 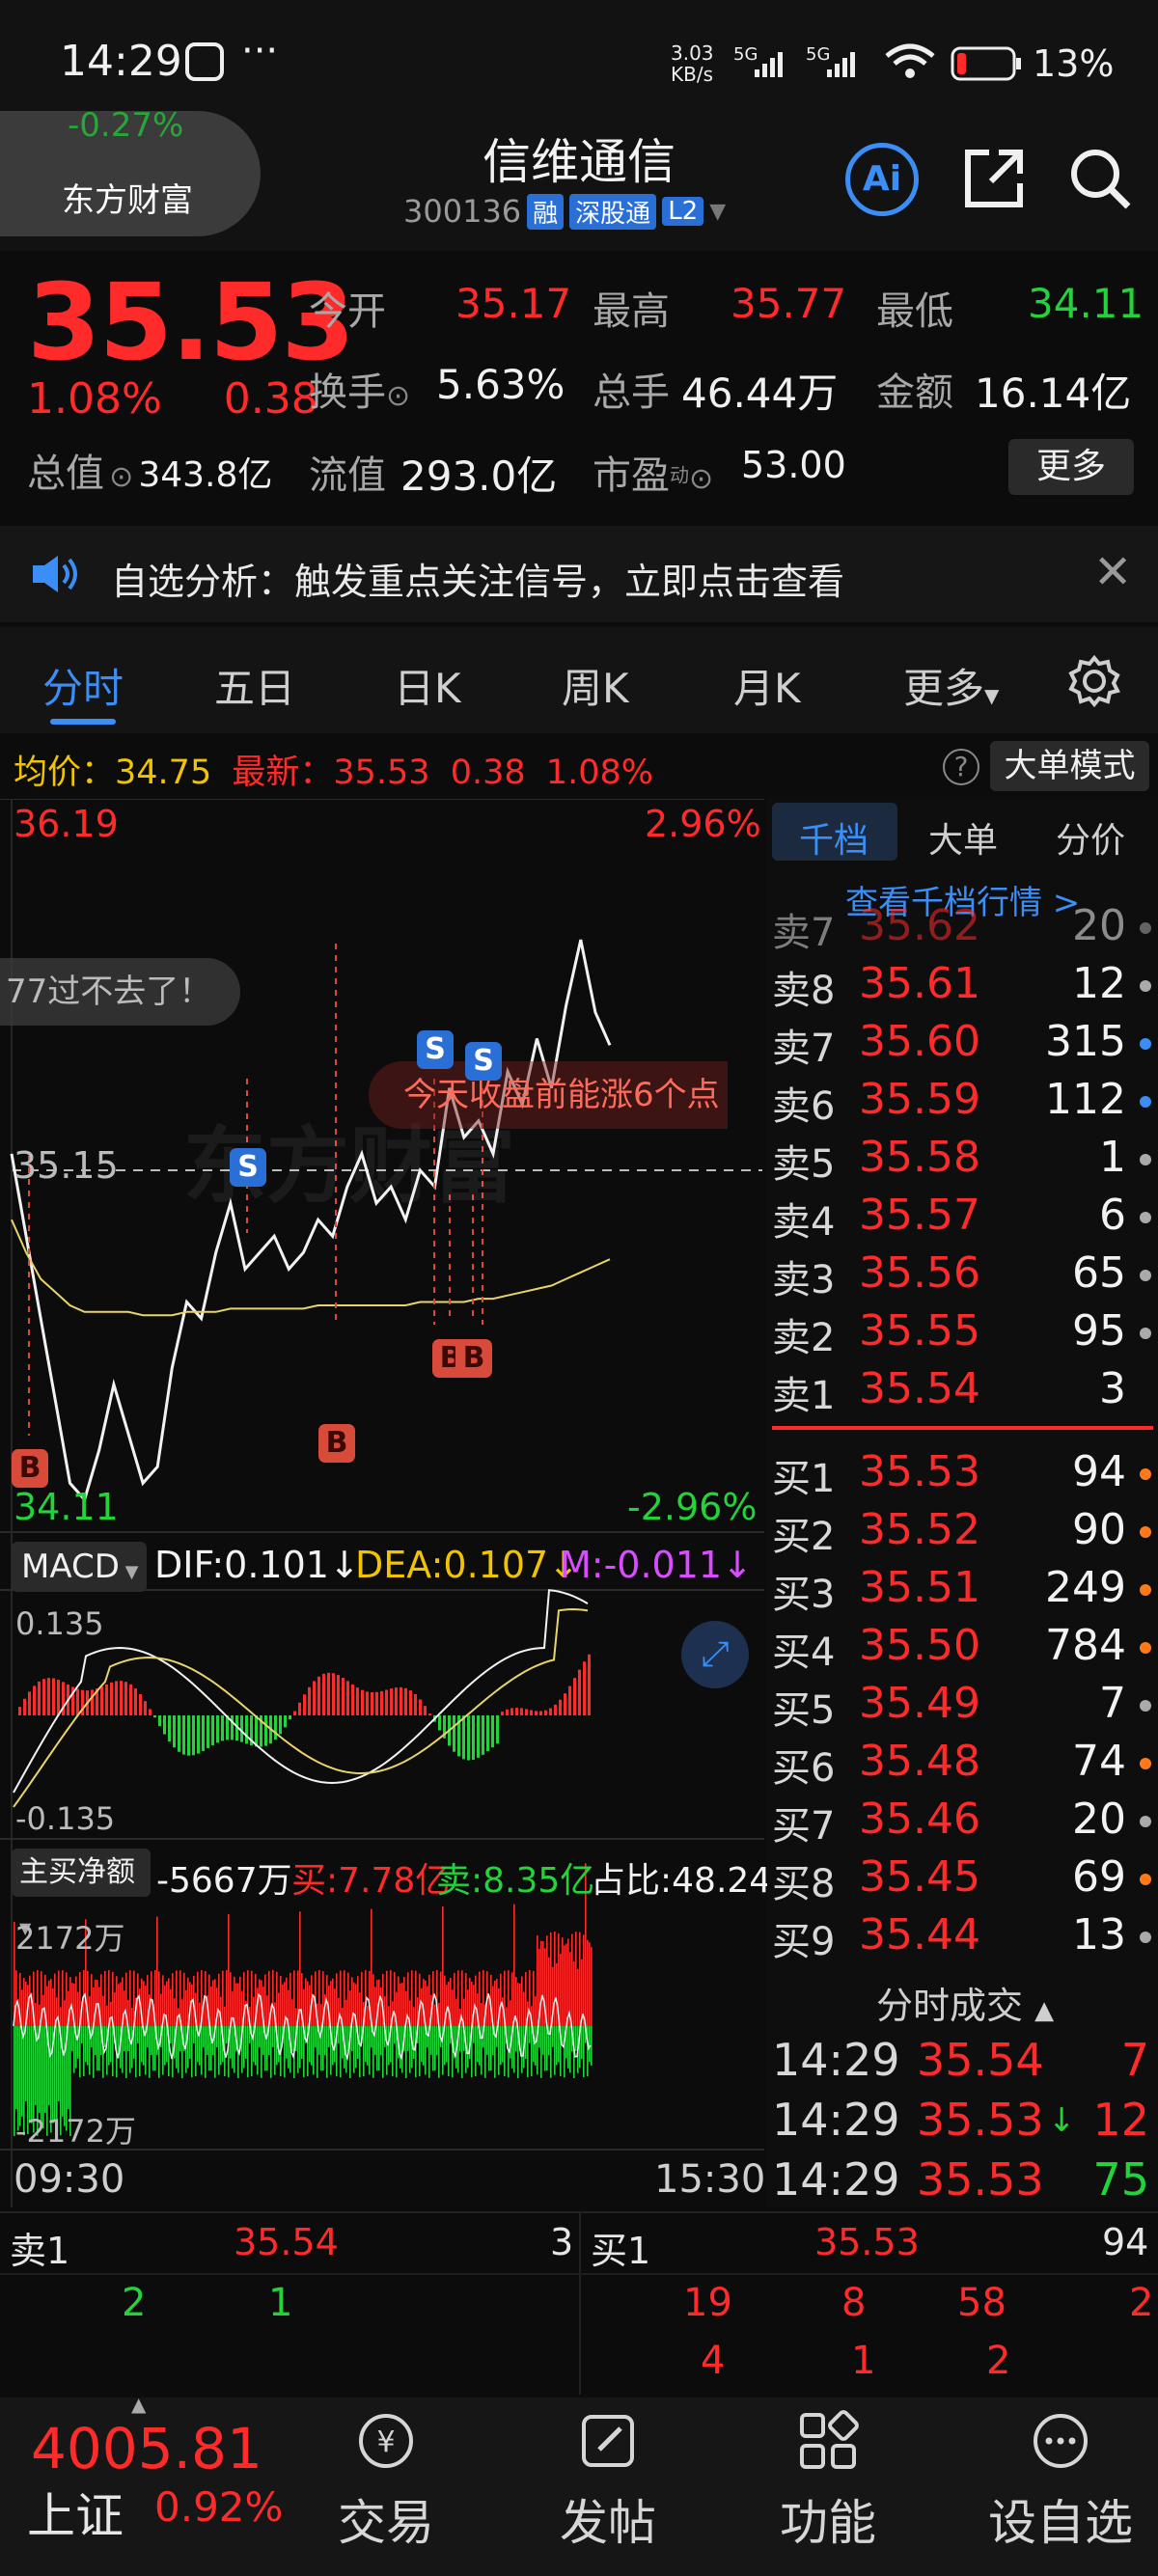 What do you see at coordinates (962, 1393) in the screenshot?
I see `ask-row: 卖1 35.54 3` at bounding box center [962, 1393].